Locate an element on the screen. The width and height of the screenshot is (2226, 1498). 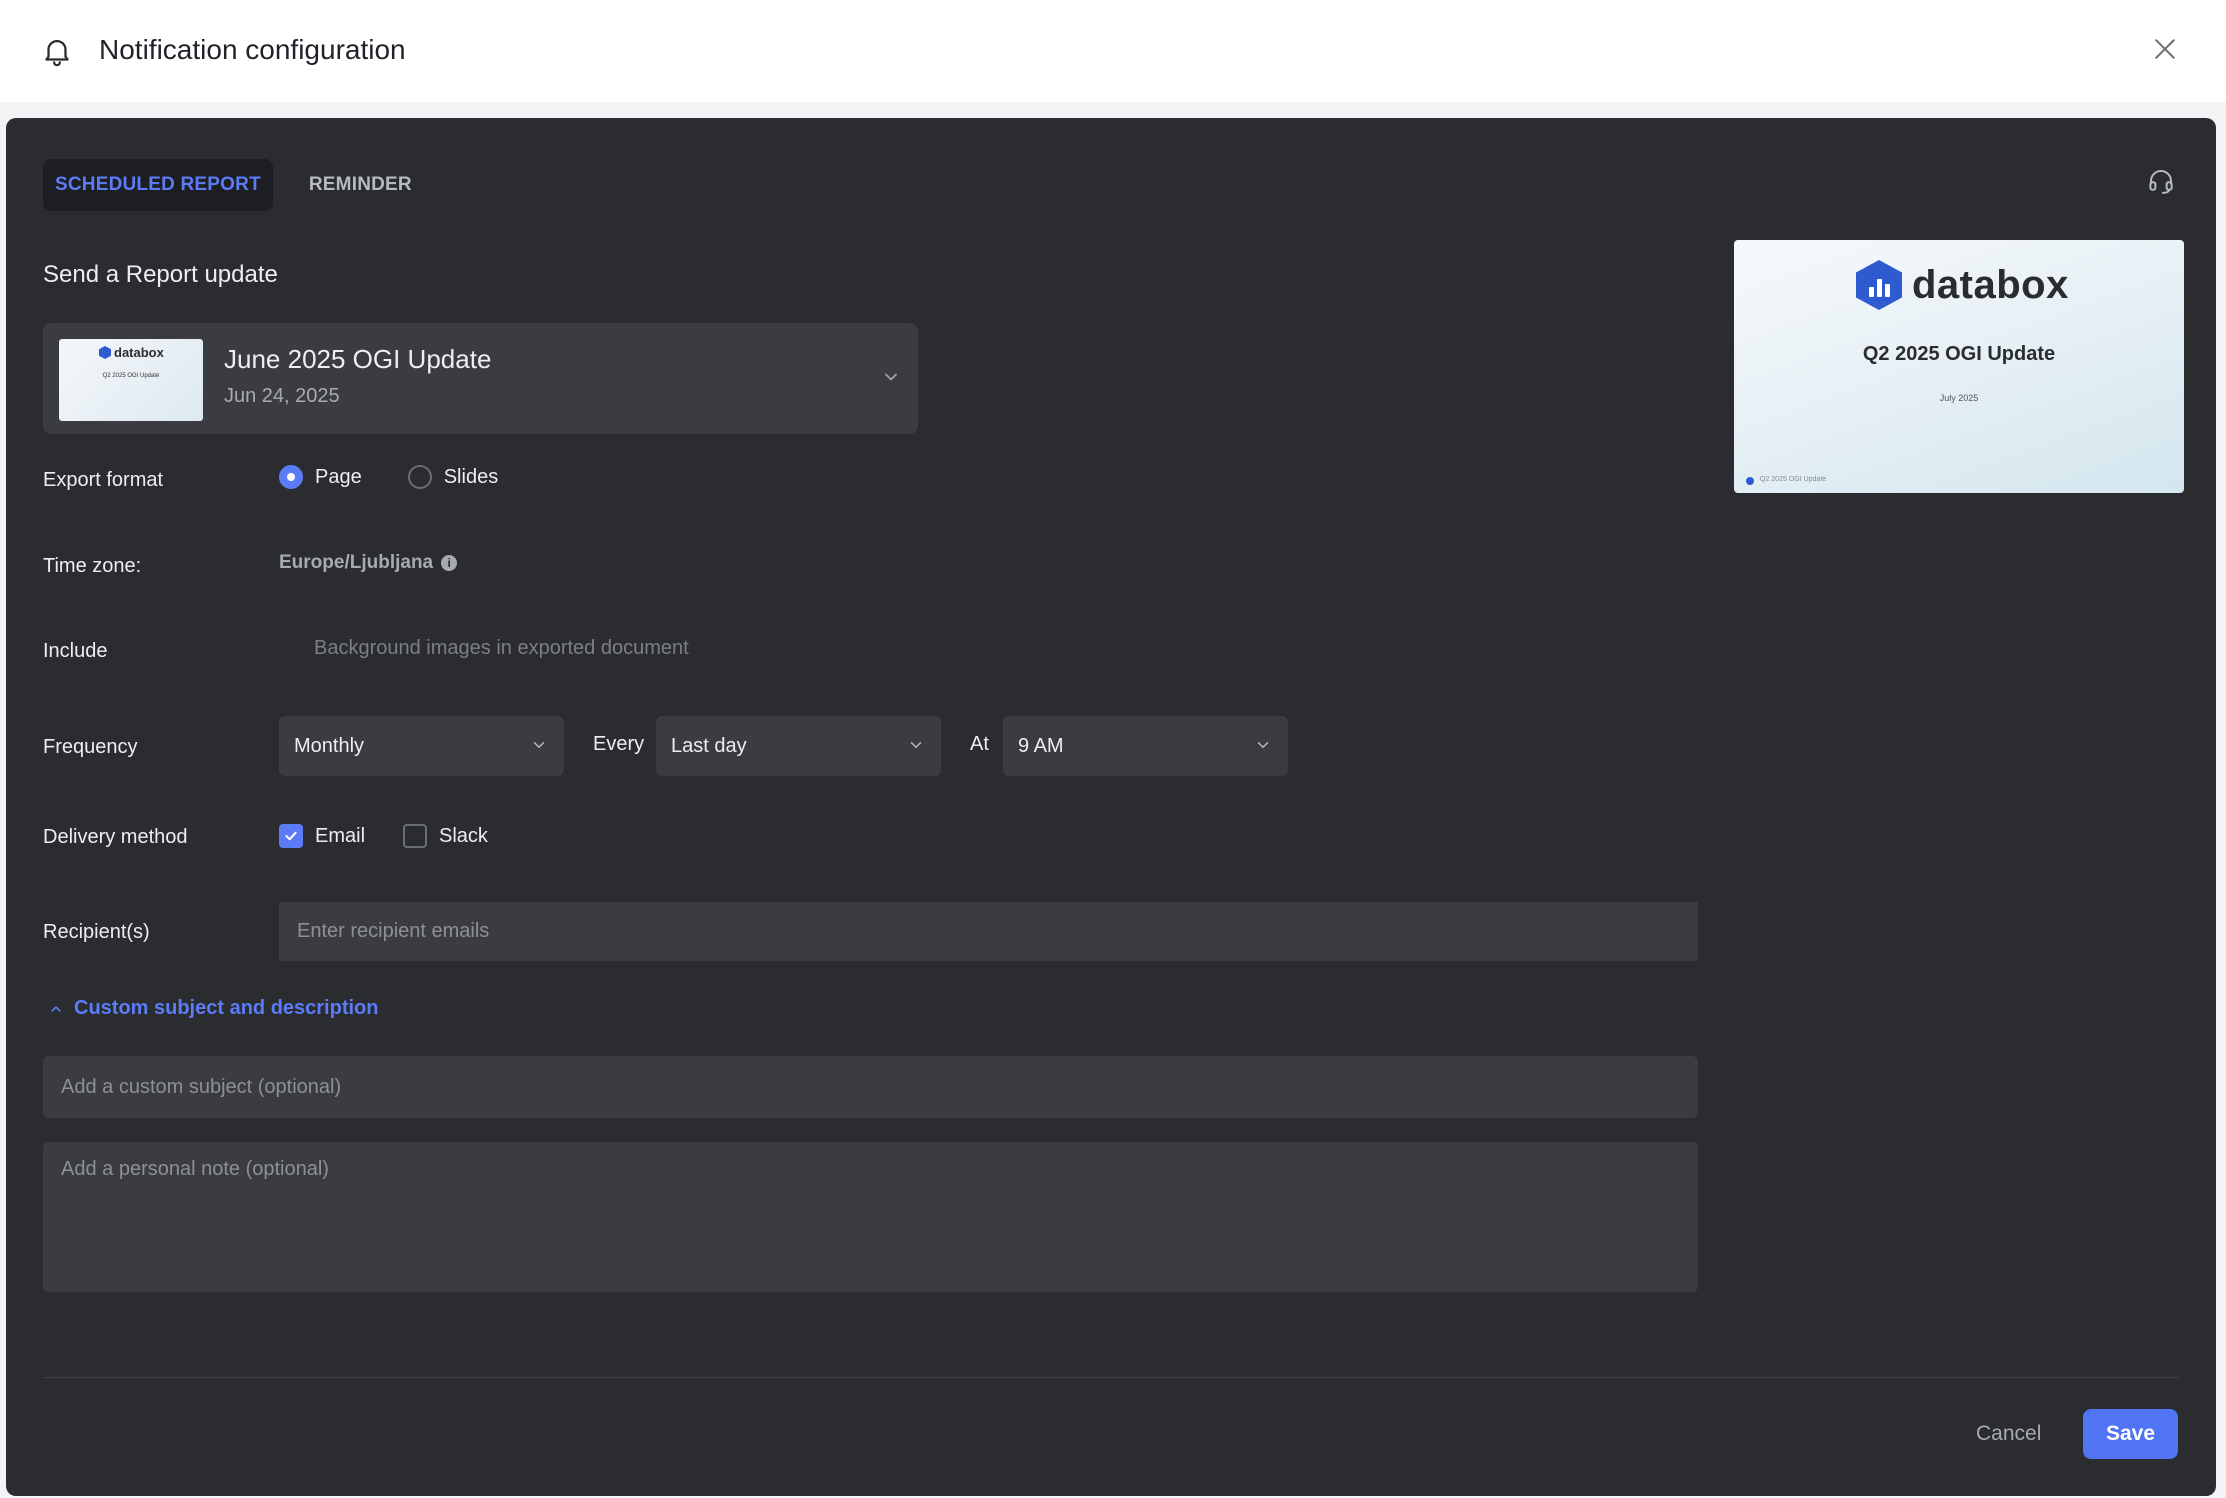
slack-checkbox is located at coordinates (415, 836).